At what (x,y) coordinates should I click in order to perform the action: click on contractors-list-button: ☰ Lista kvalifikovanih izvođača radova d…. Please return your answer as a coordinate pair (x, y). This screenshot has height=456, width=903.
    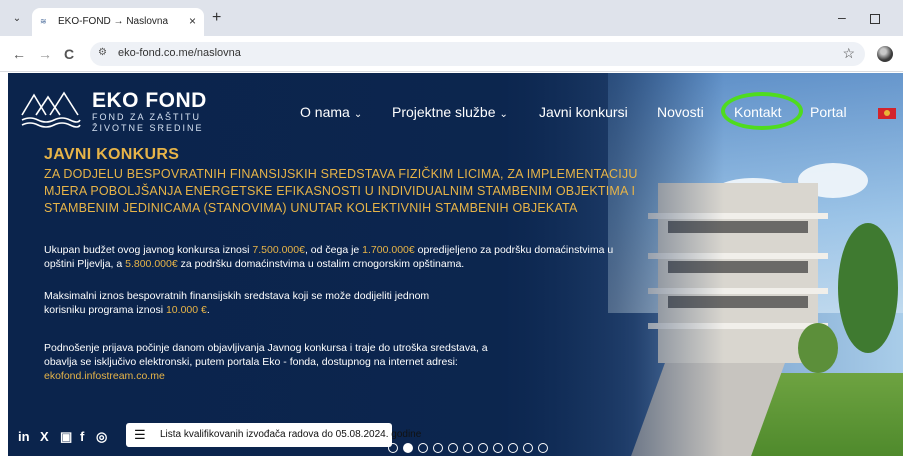
    Looking at the image, I should click on (273, 435).